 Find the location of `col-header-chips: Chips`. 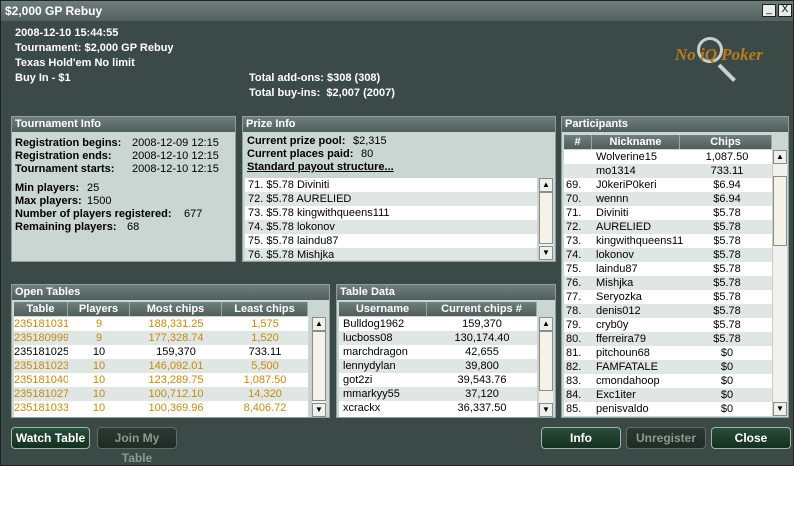

col-header-chips: Chips is located at coordinates (726, 142).